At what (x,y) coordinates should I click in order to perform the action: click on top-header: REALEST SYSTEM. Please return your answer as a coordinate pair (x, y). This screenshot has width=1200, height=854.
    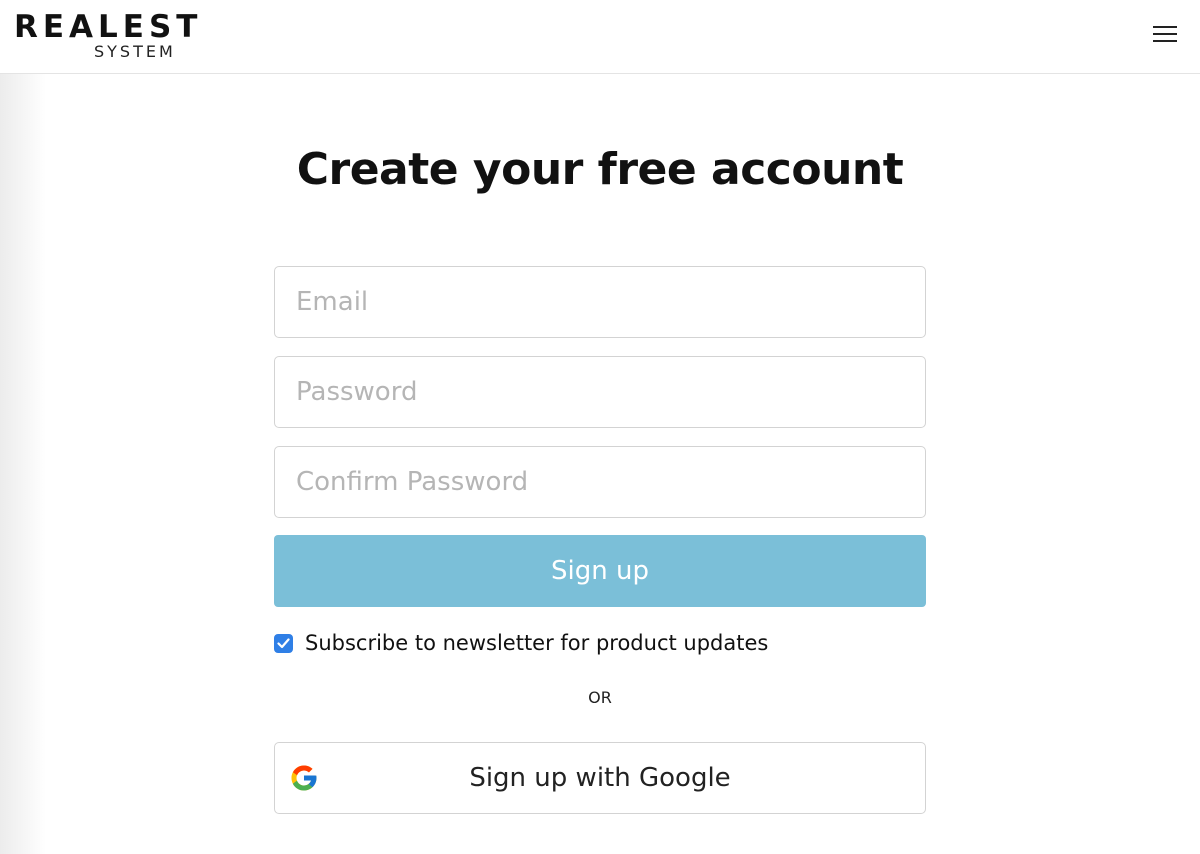
    Looking at the image, I should click on (600, 37).